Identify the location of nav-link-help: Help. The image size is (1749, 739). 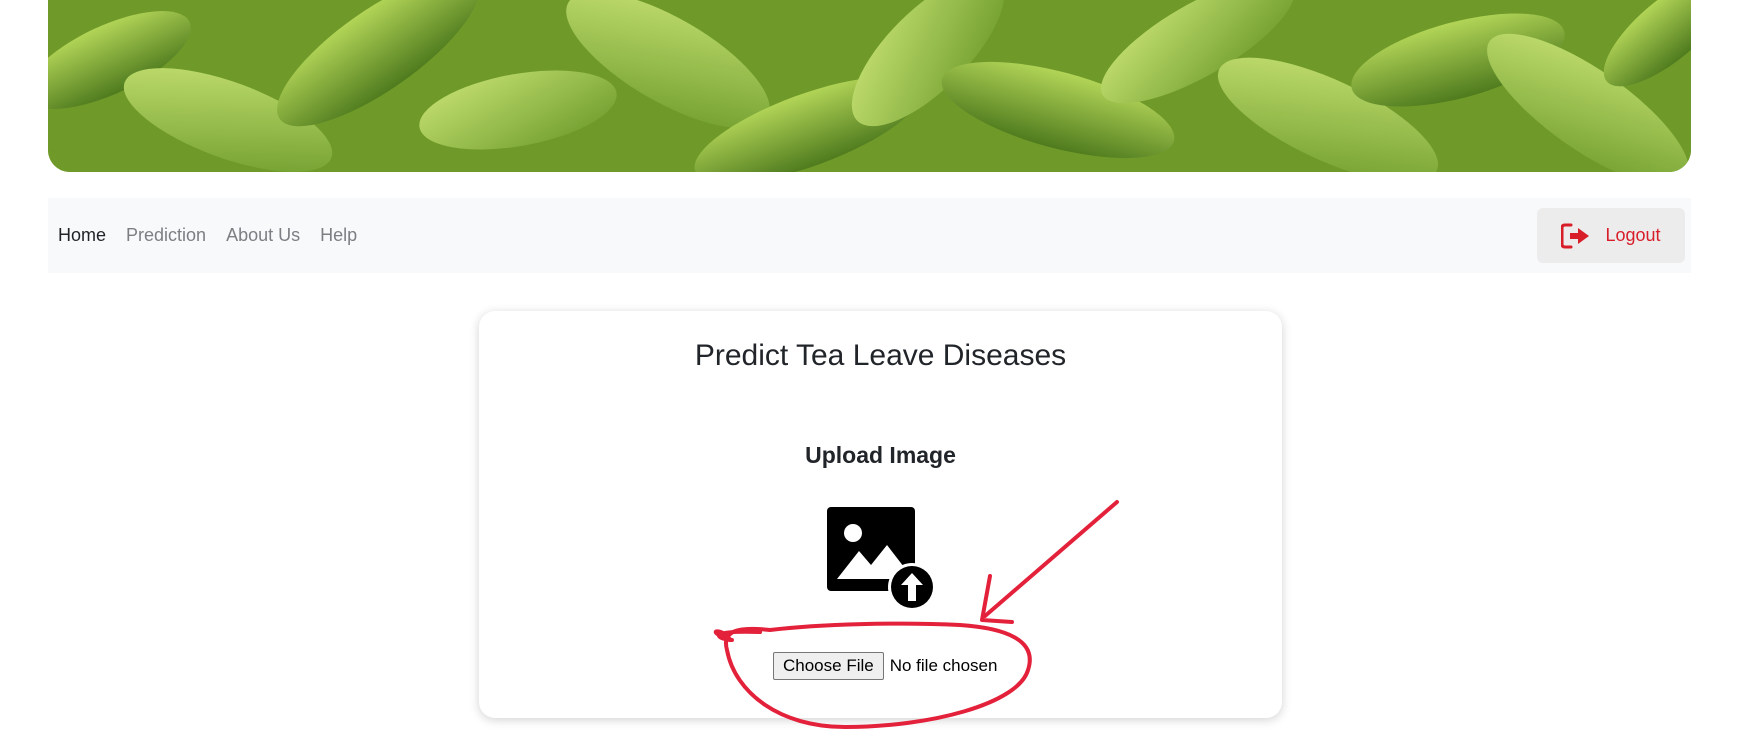
(338, 235).